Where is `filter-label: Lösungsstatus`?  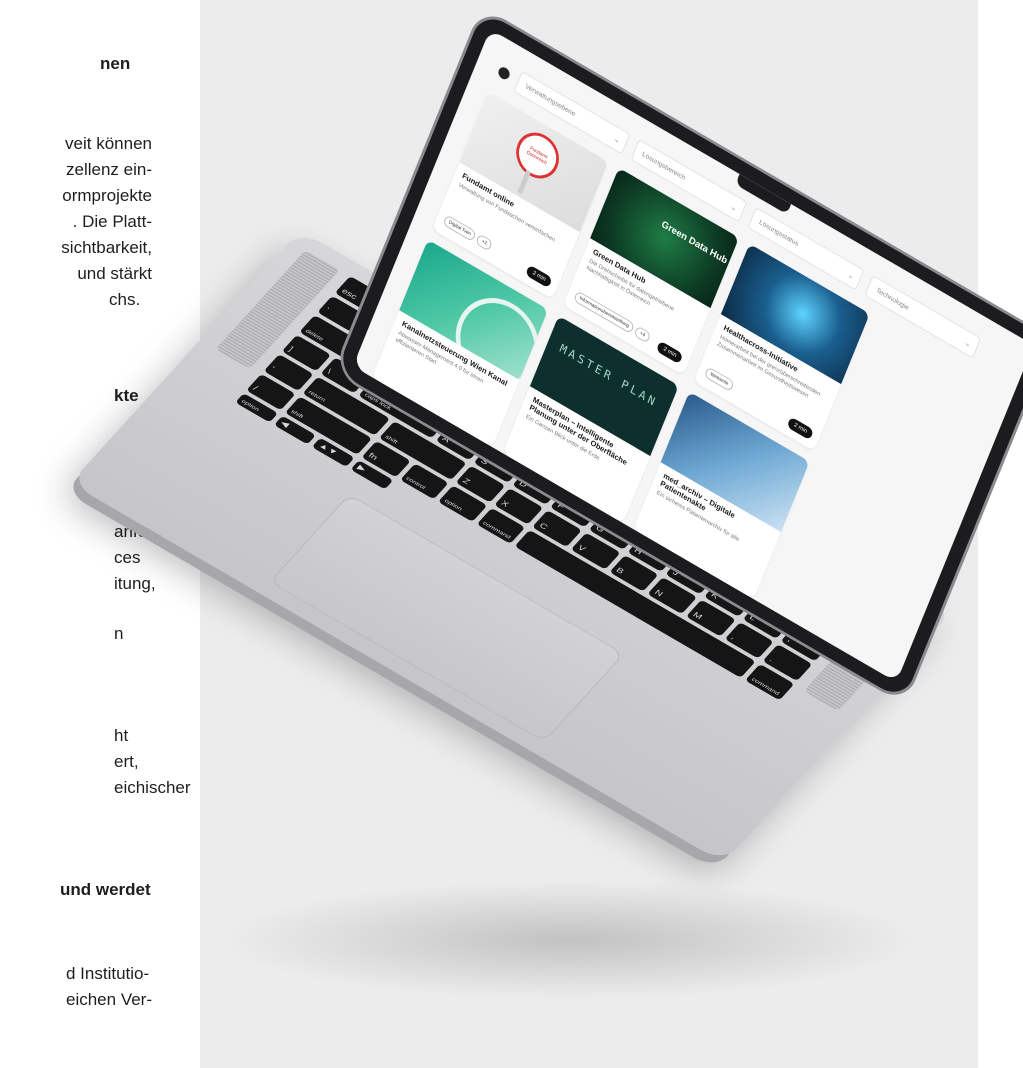 filter-label: Lösungsstatus is located at coordinates (779, 233).